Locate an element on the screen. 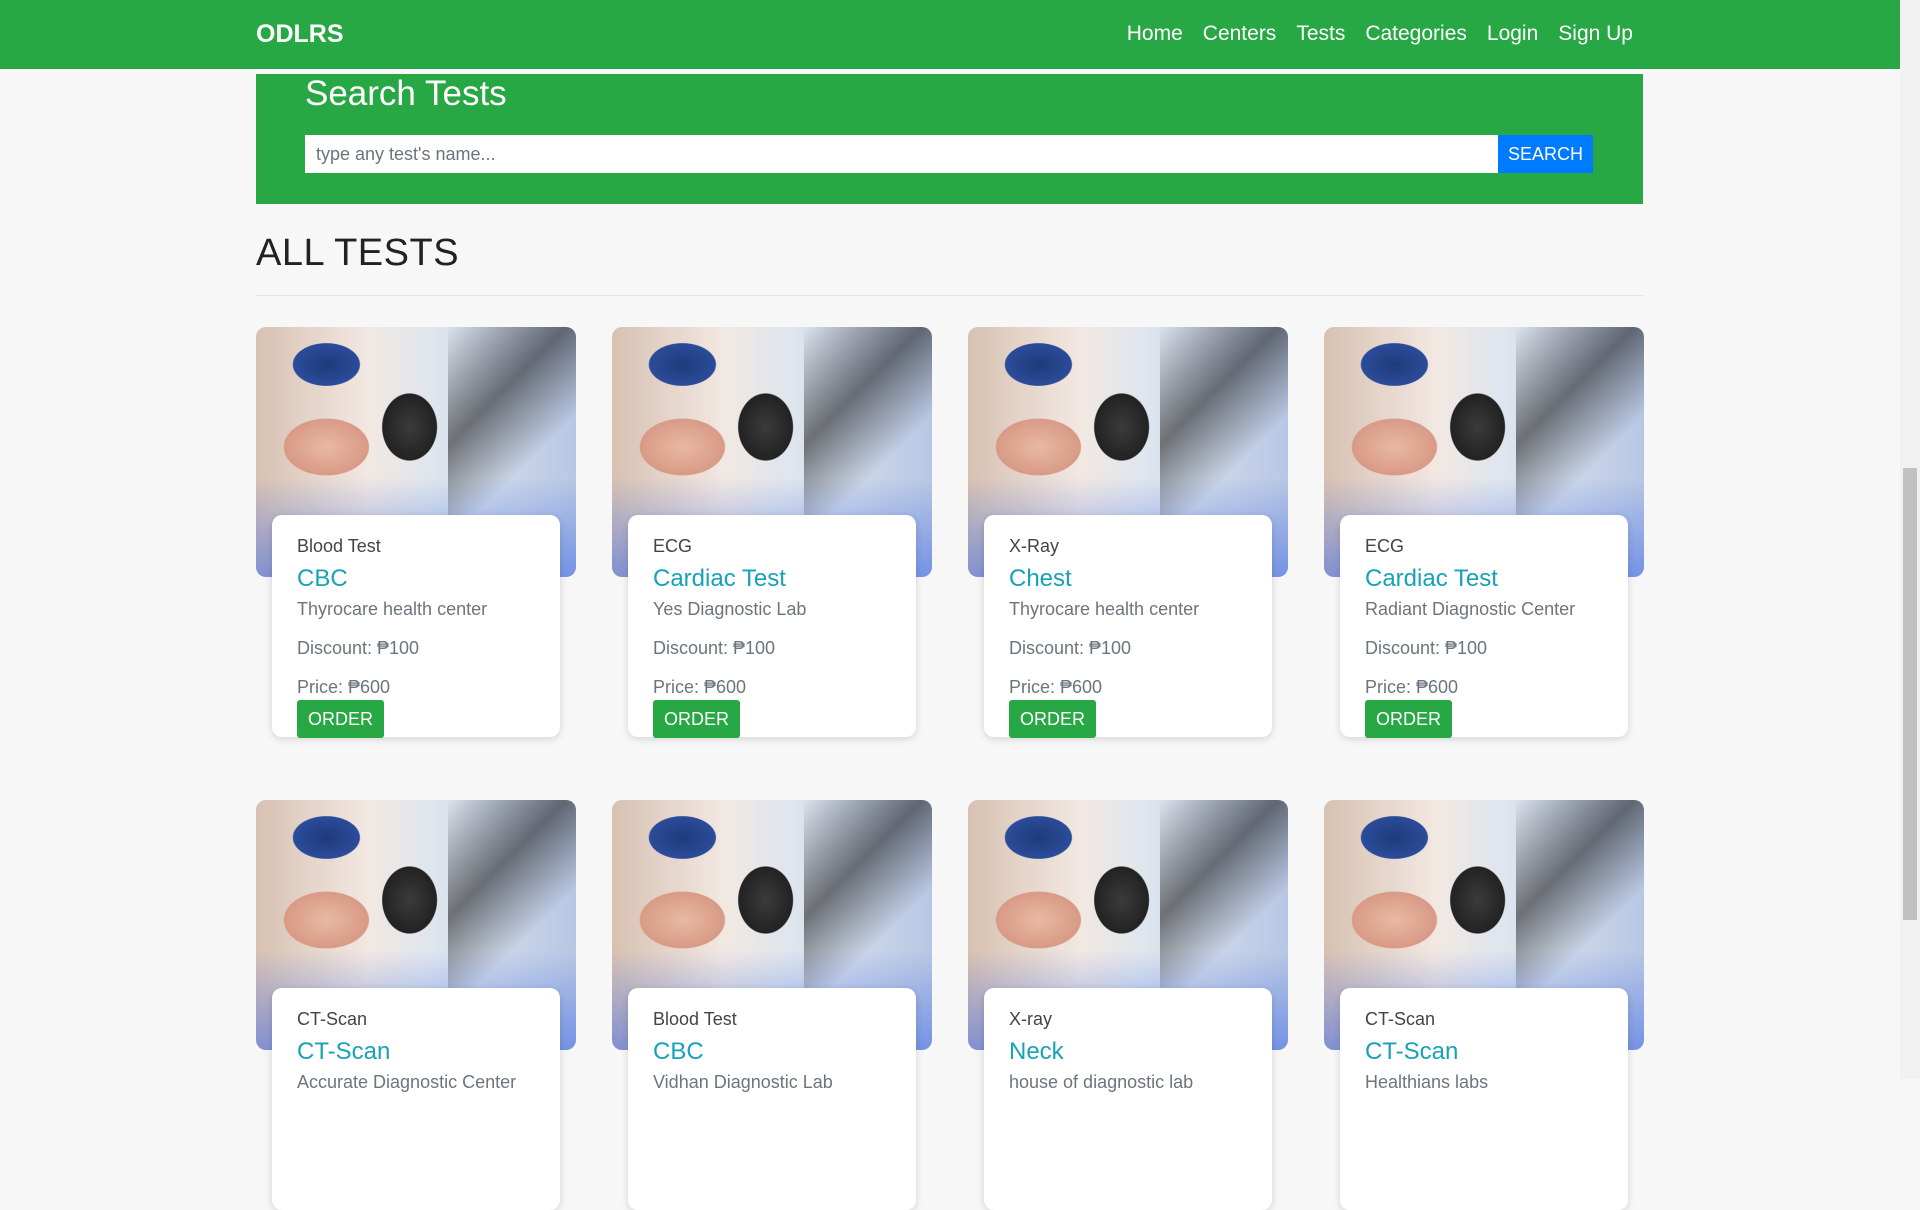 The image size is (1920, 1210). card-category: X-ray is located at coordinates (1031, 1019).